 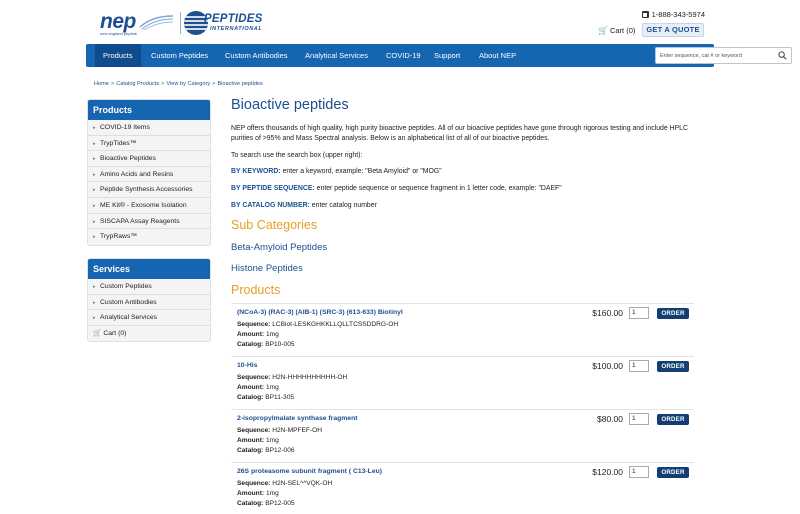 I want to click on search-input, so click(x=717, y=56).